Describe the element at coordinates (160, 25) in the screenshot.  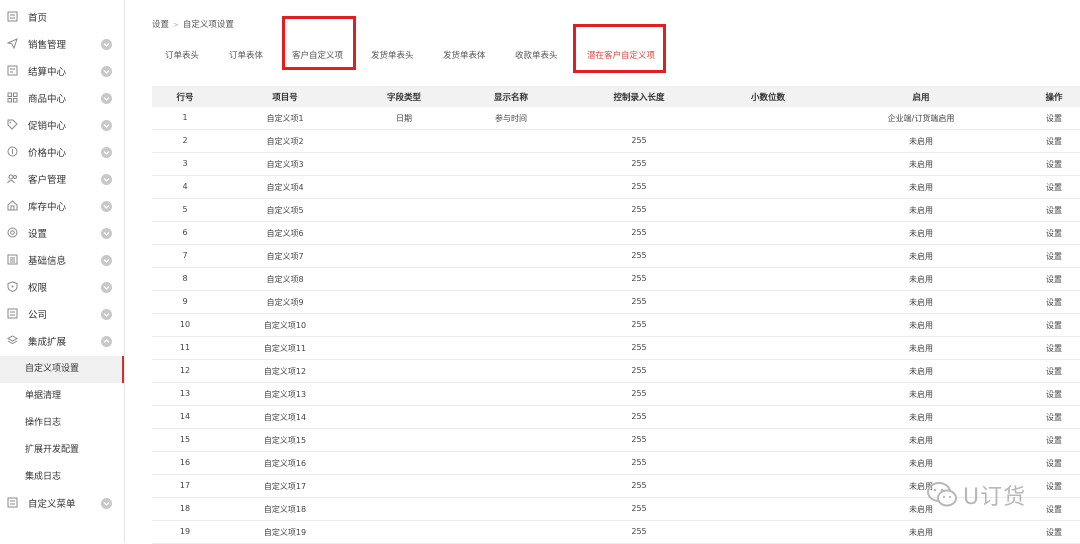
I see `breadcrumb-root: 设置` at that location.